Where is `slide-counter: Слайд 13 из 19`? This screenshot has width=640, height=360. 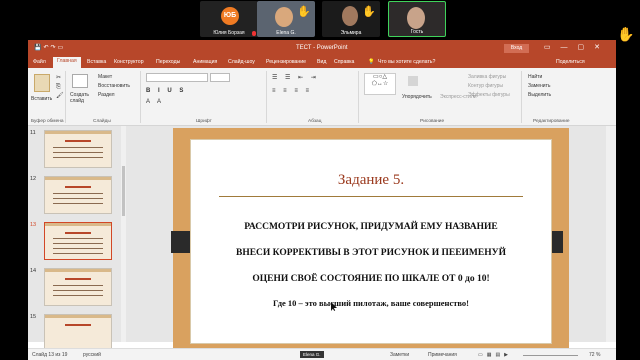
slide-counter: Слайд 13 из 19 is located at coordinates (50, 355).